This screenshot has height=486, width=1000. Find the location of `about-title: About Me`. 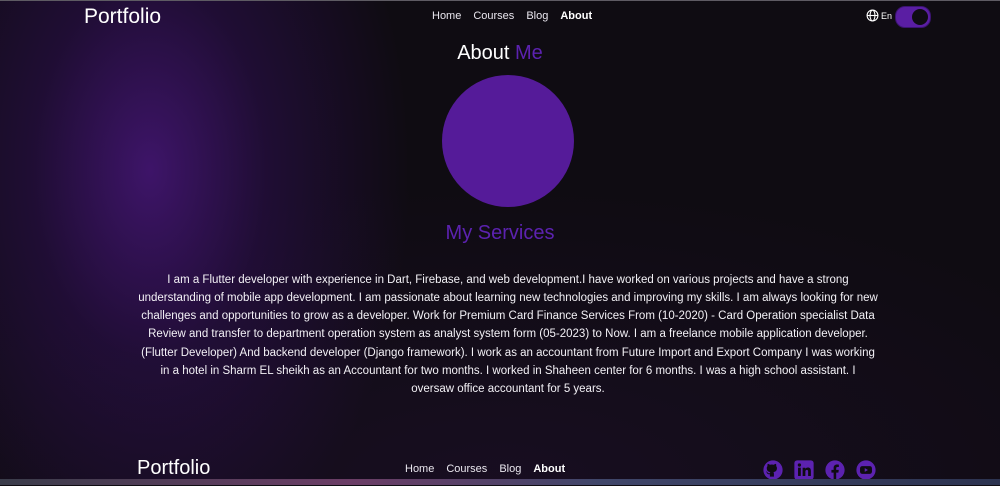

about-title: About Me is located at coordinates (500, 53).